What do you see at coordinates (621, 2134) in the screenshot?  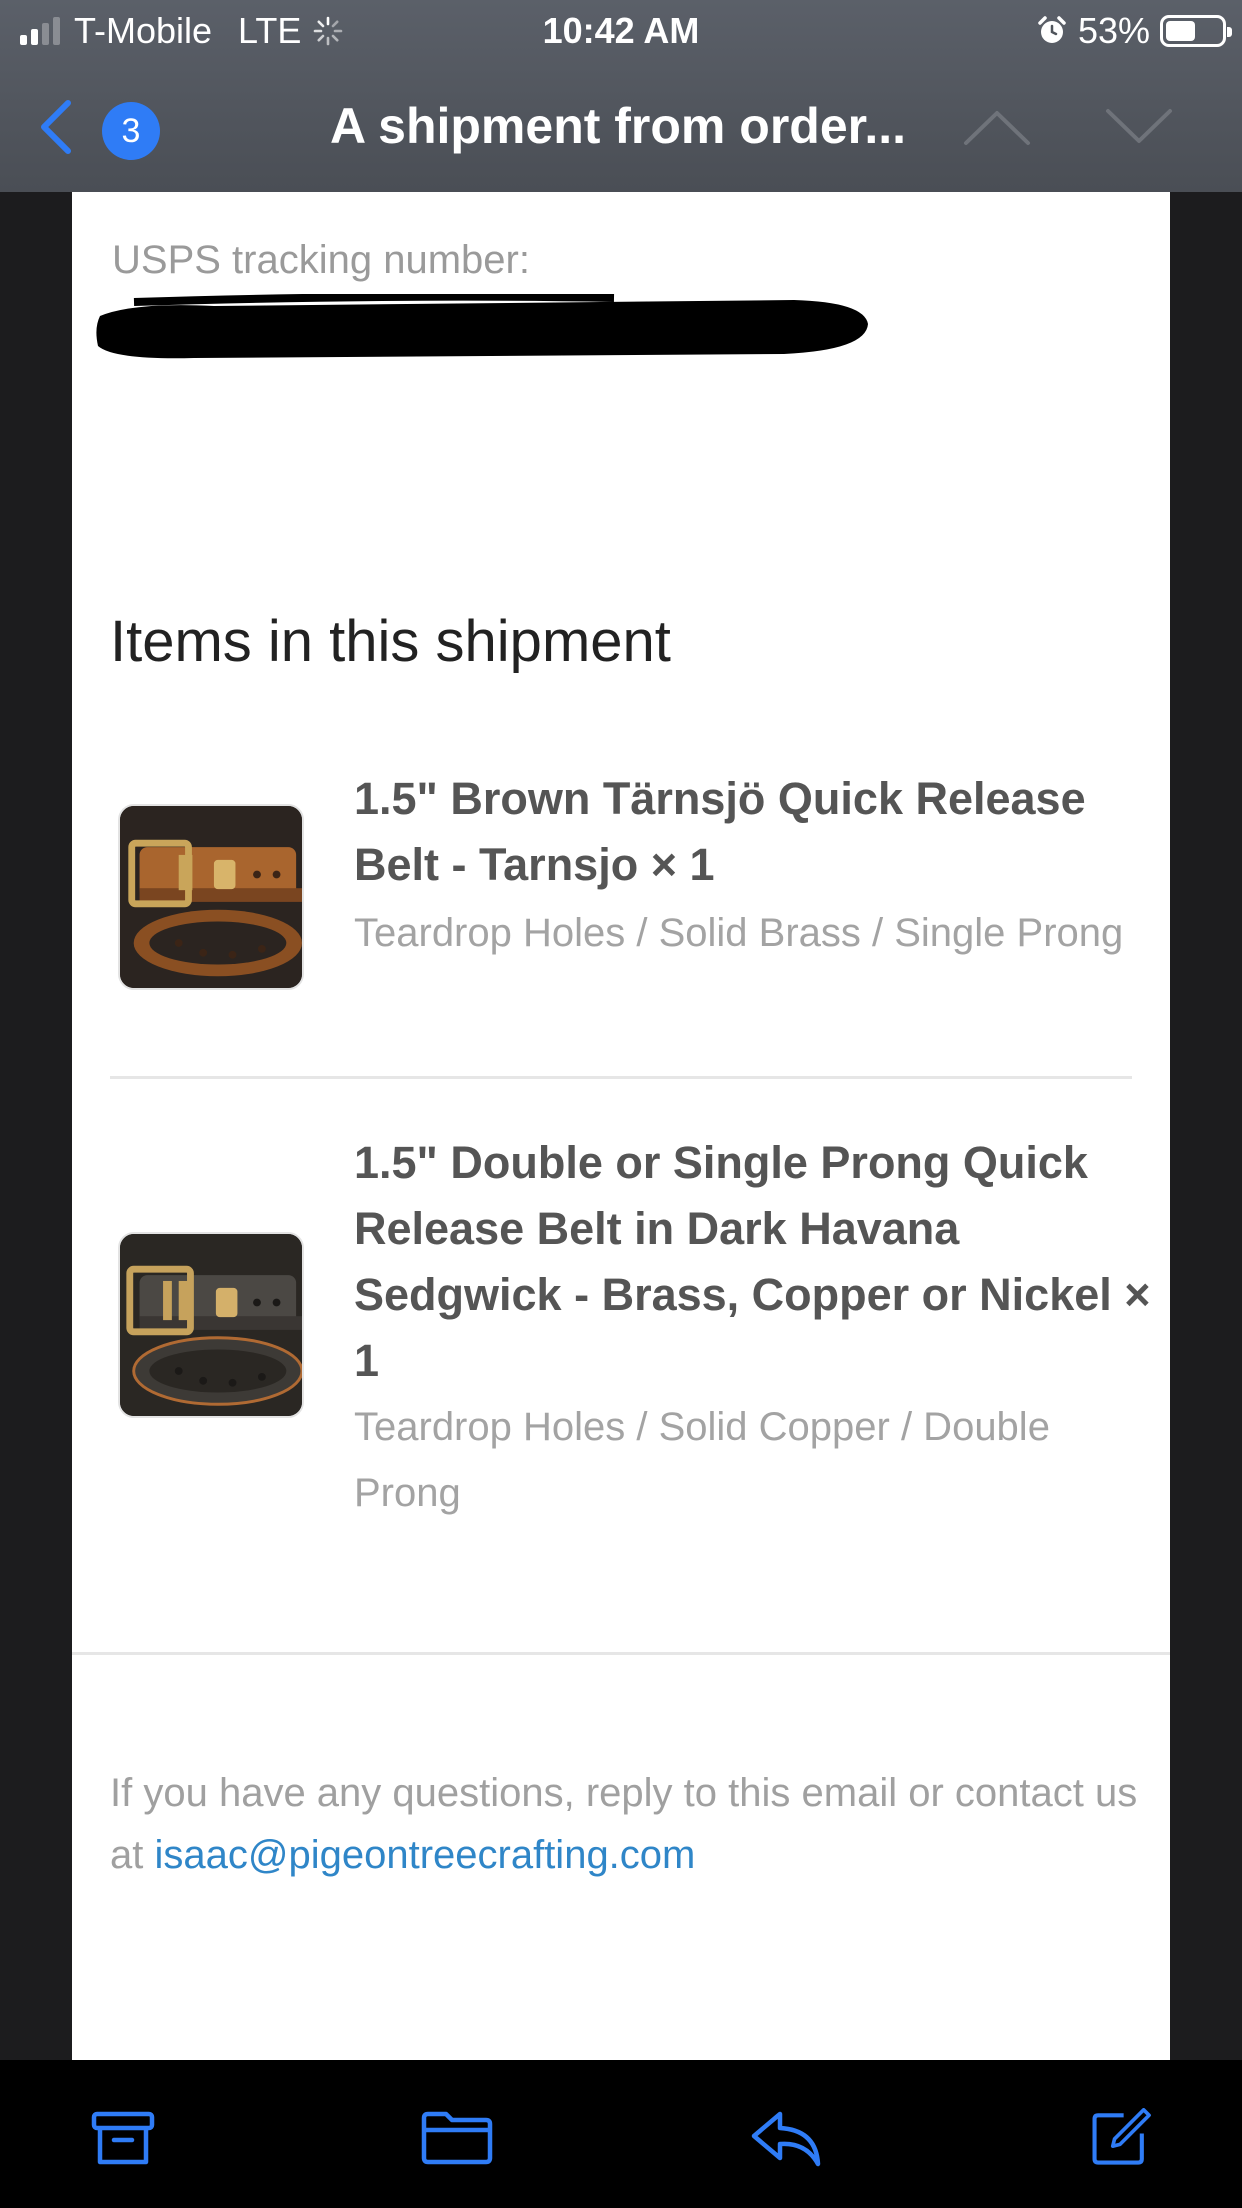 I see `bottom-toolbar` at bounding box center [621, 2134].